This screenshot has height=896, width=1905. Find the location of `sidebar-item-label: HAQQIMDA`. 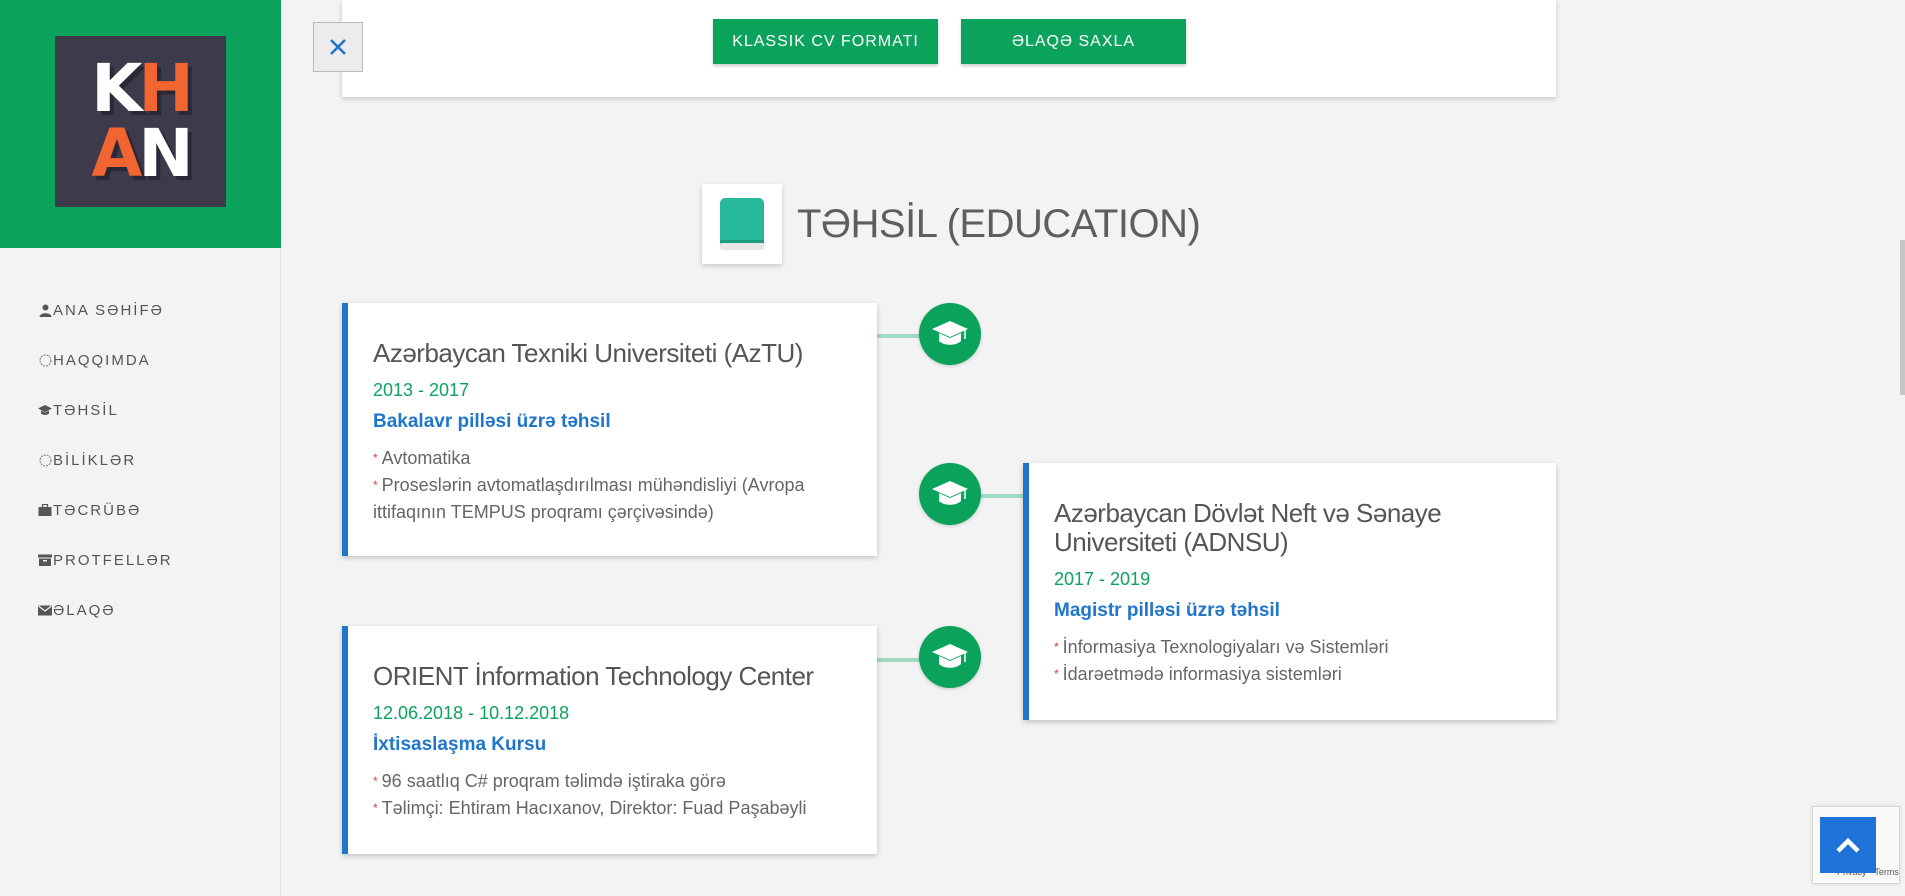

sidebar-item-label: HAQQIMDA is located at coordinates (102, 360).